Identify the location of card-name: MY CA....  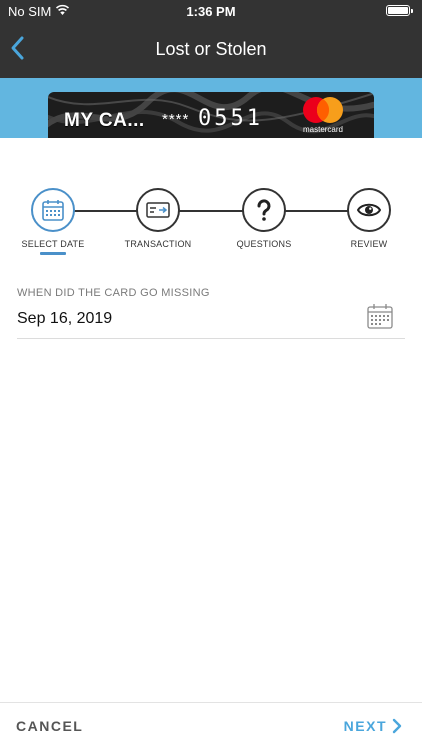
(104, 120).